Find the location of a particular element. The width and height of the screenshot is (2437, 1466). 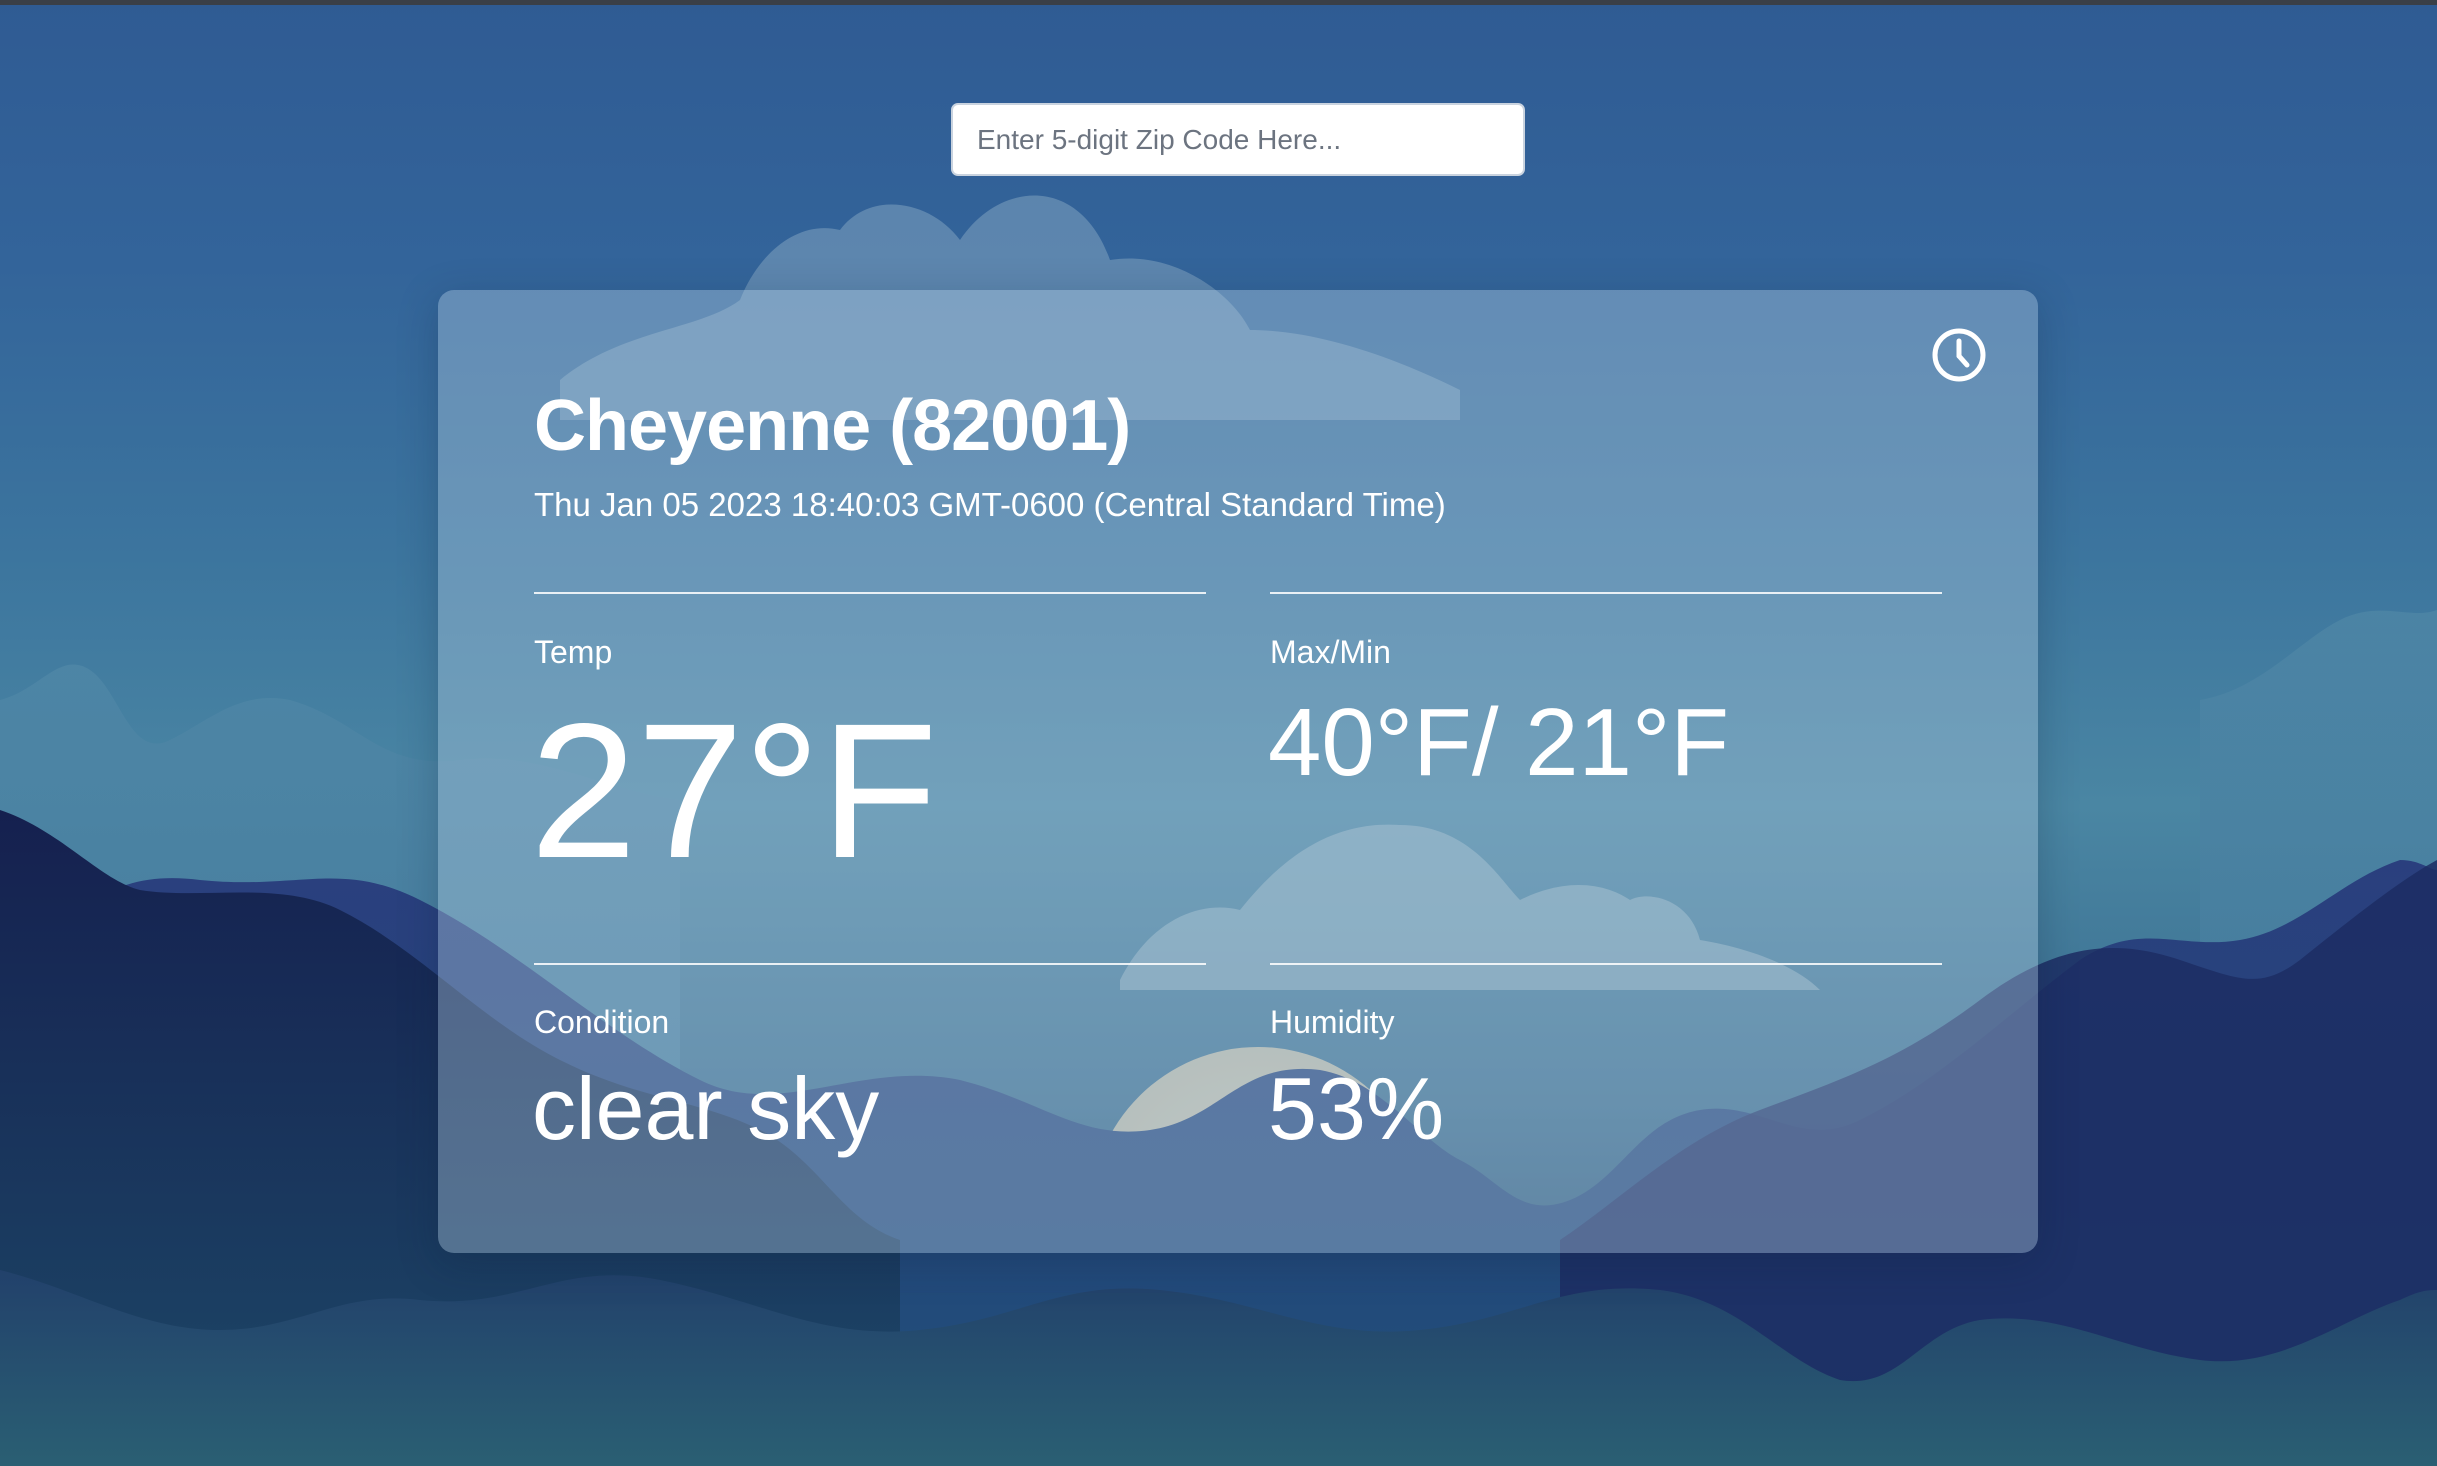

history-button is located at coordinates (1959, 355).